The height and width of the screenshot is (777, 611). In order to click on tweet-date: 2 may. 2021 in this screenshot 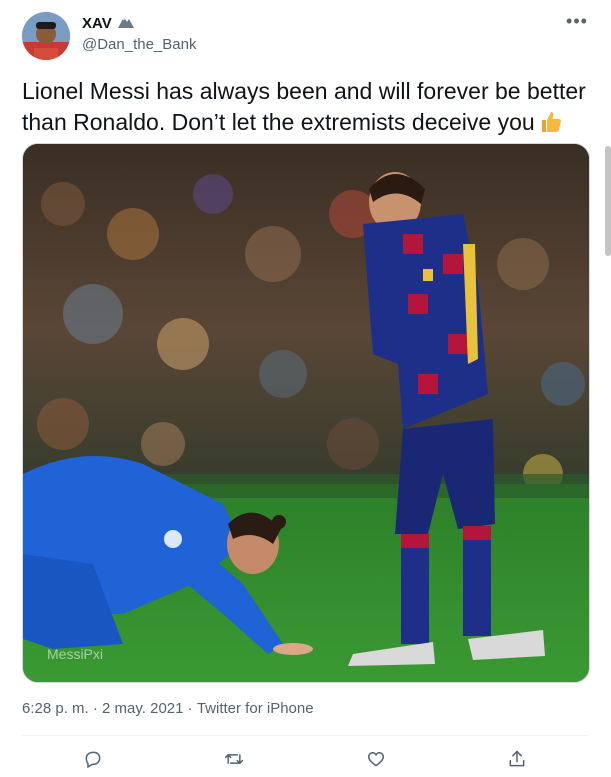, I will do `click(142, 708)`.